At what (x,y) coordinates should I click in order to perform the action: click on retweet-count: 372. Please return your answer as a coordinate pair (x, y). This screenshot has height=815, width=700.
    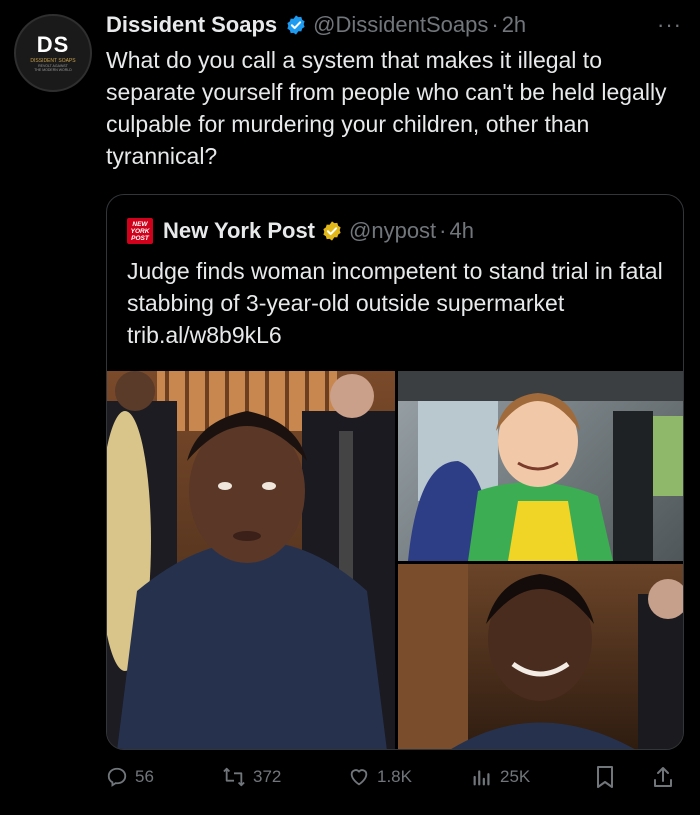
    Looking at the image, I should click on (267, 776).